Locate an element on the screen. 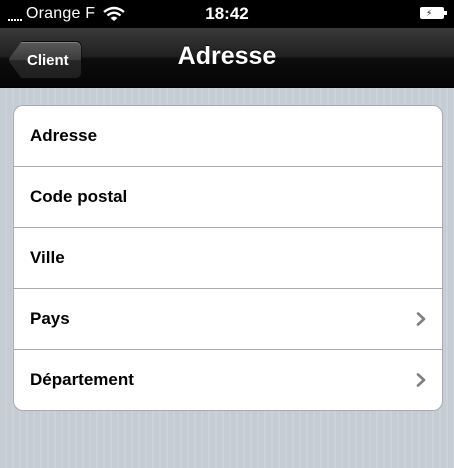  wifi-icon is located at coordinates (114, 13).